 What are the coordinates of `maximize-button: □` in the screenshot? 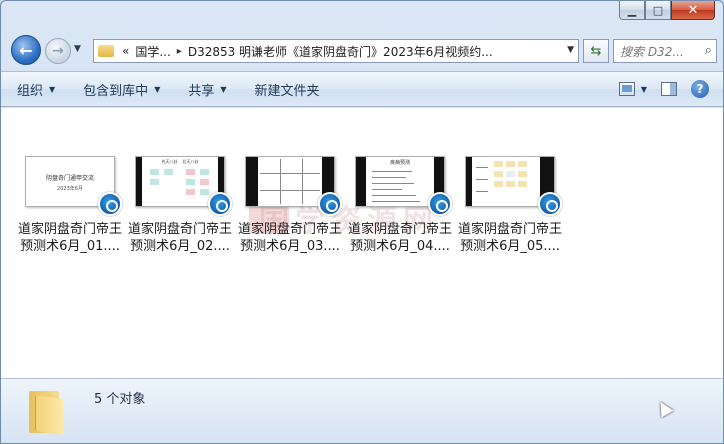 It's located at (658, 10).